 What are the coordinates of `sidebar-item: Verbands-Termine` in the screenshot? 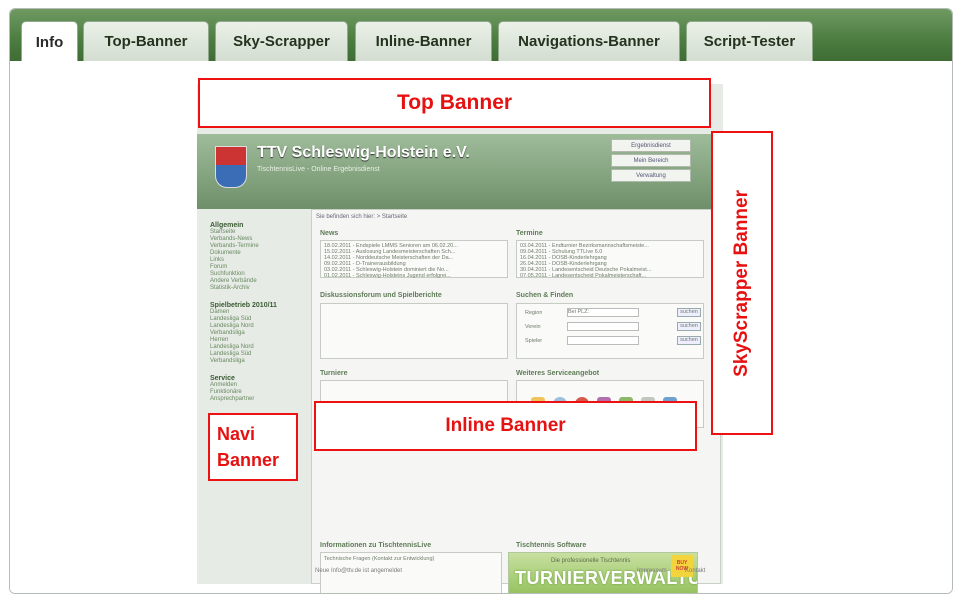 It's located at (254, 246).